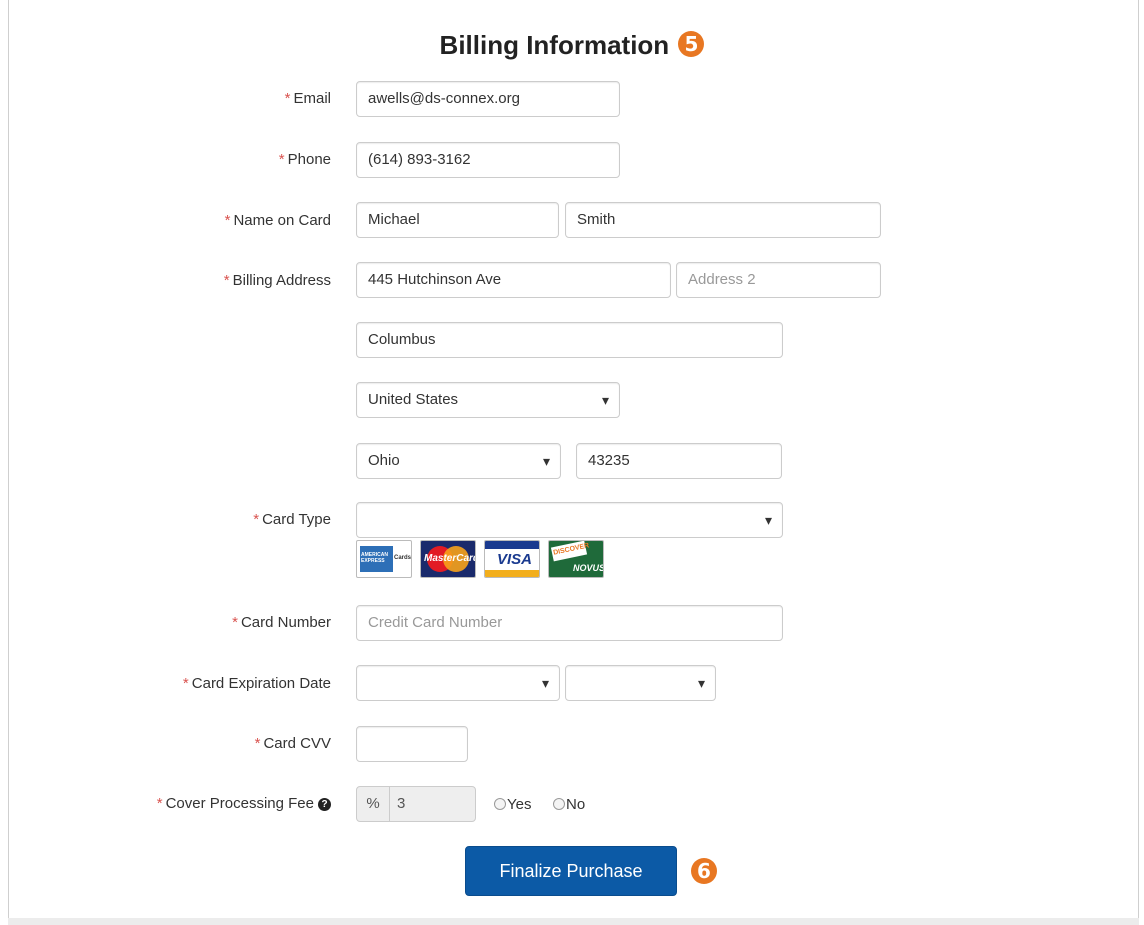 Image resolution: width=1144 pixels, height=925 pixels. Describe the element at coordinates (573, 921) in the screenshot. I see `frame-bottom-border` at that location.